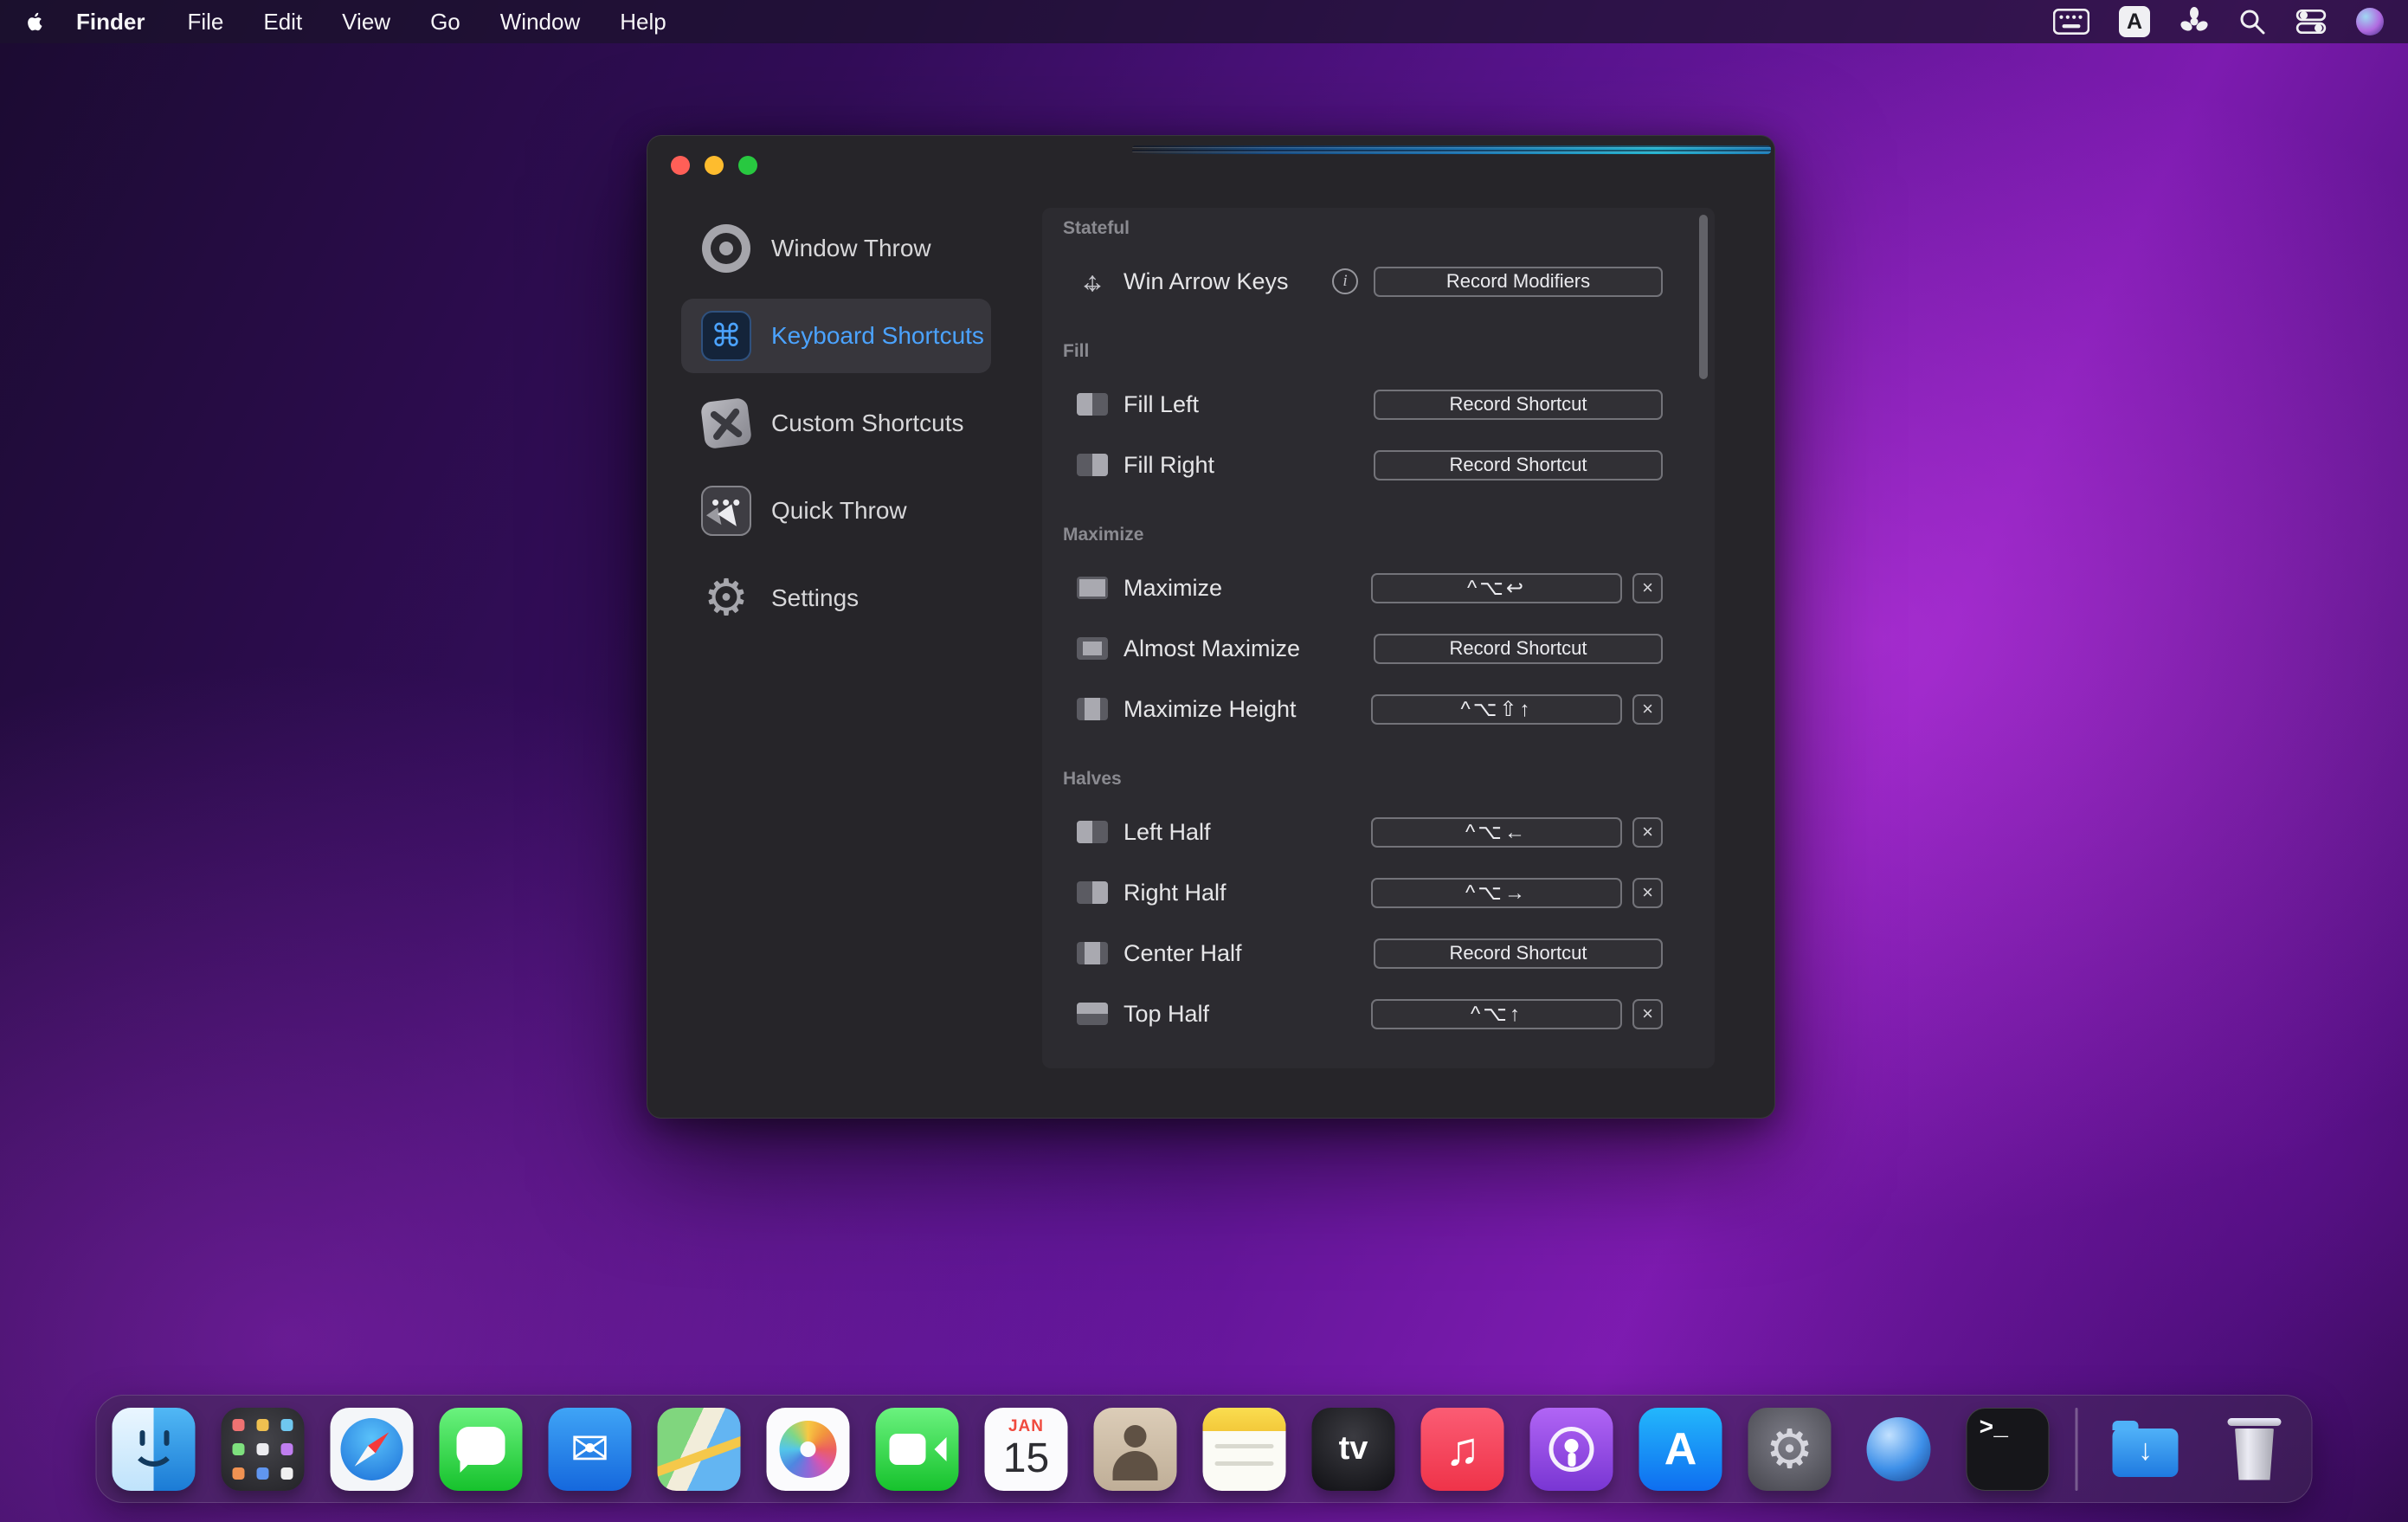  I want to click on speech-bubble-icon, so click(480, 1449).